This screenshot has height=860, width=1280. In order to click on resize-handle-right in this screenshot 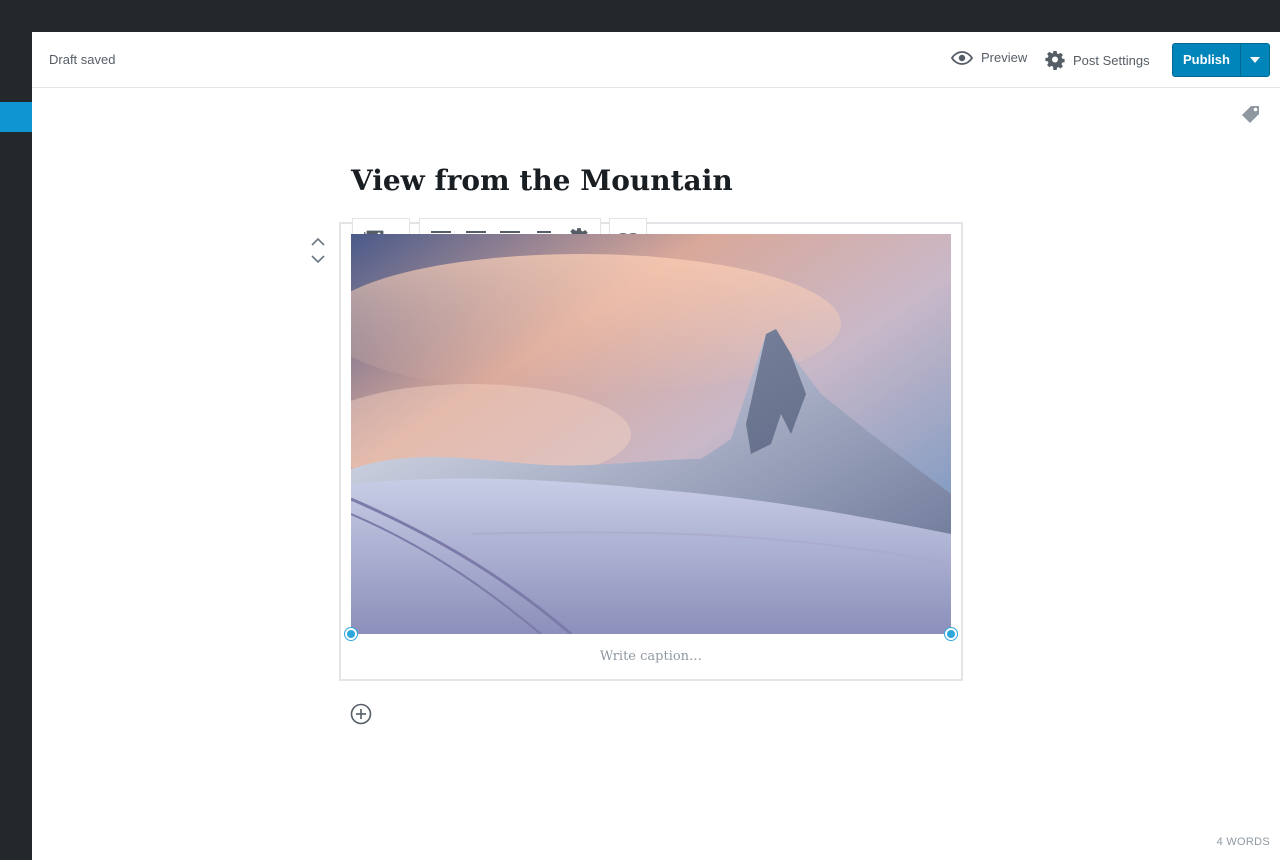, I will do `click(951, 634)`.